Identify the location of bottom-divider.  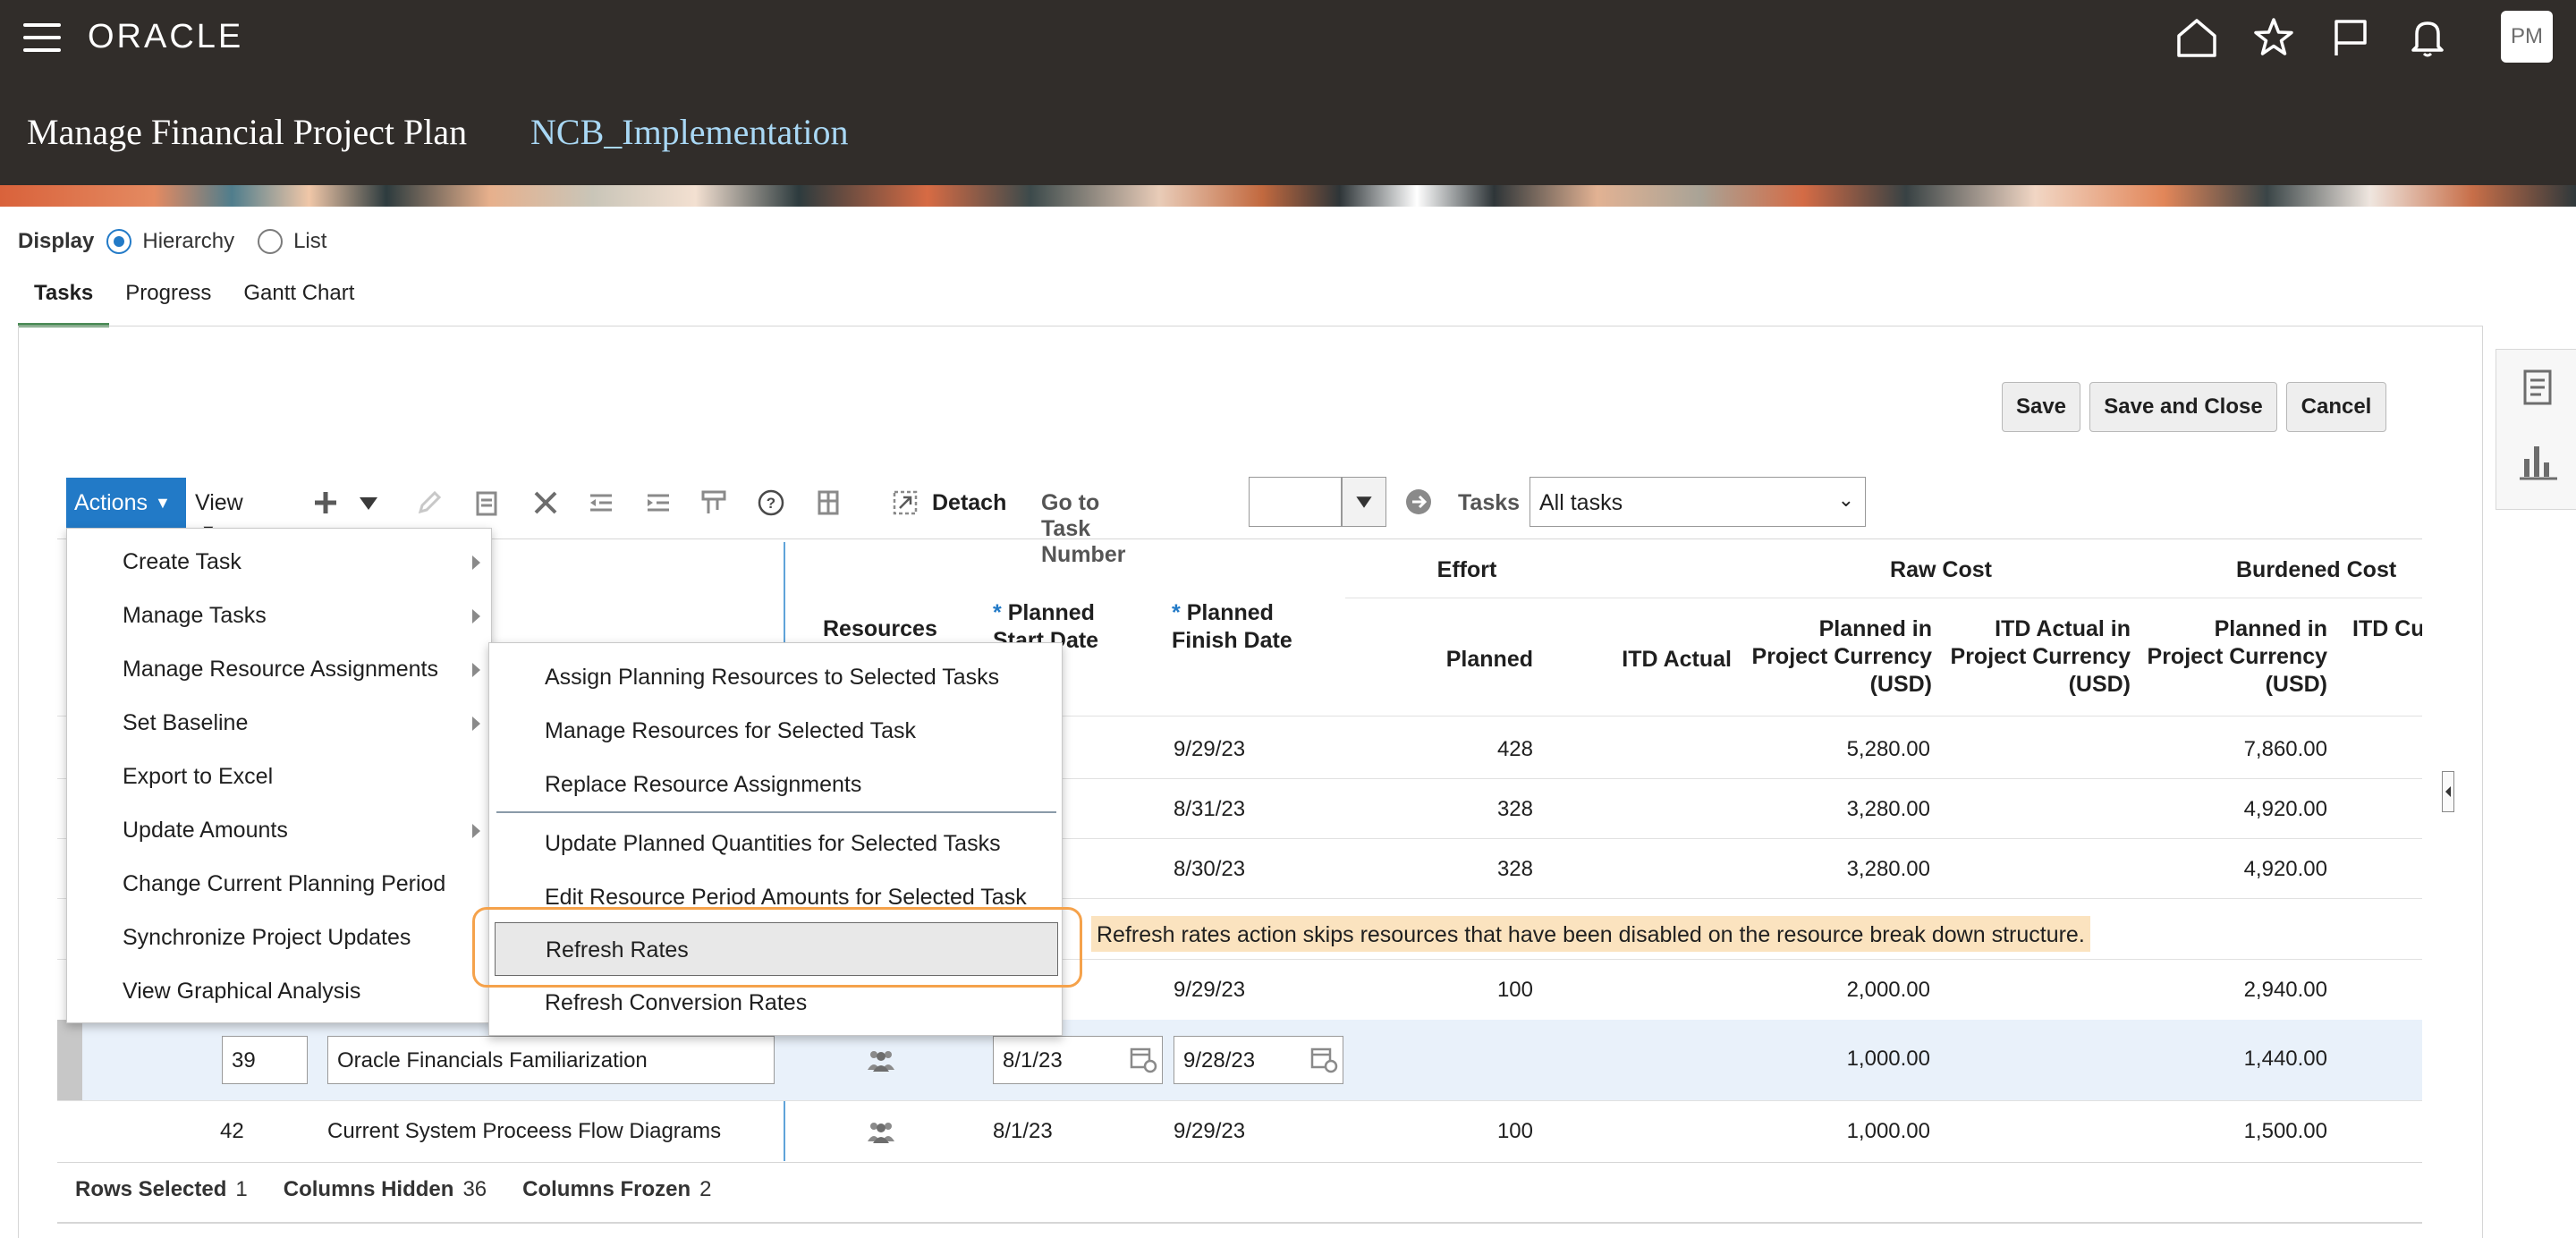
(1239, 1223).